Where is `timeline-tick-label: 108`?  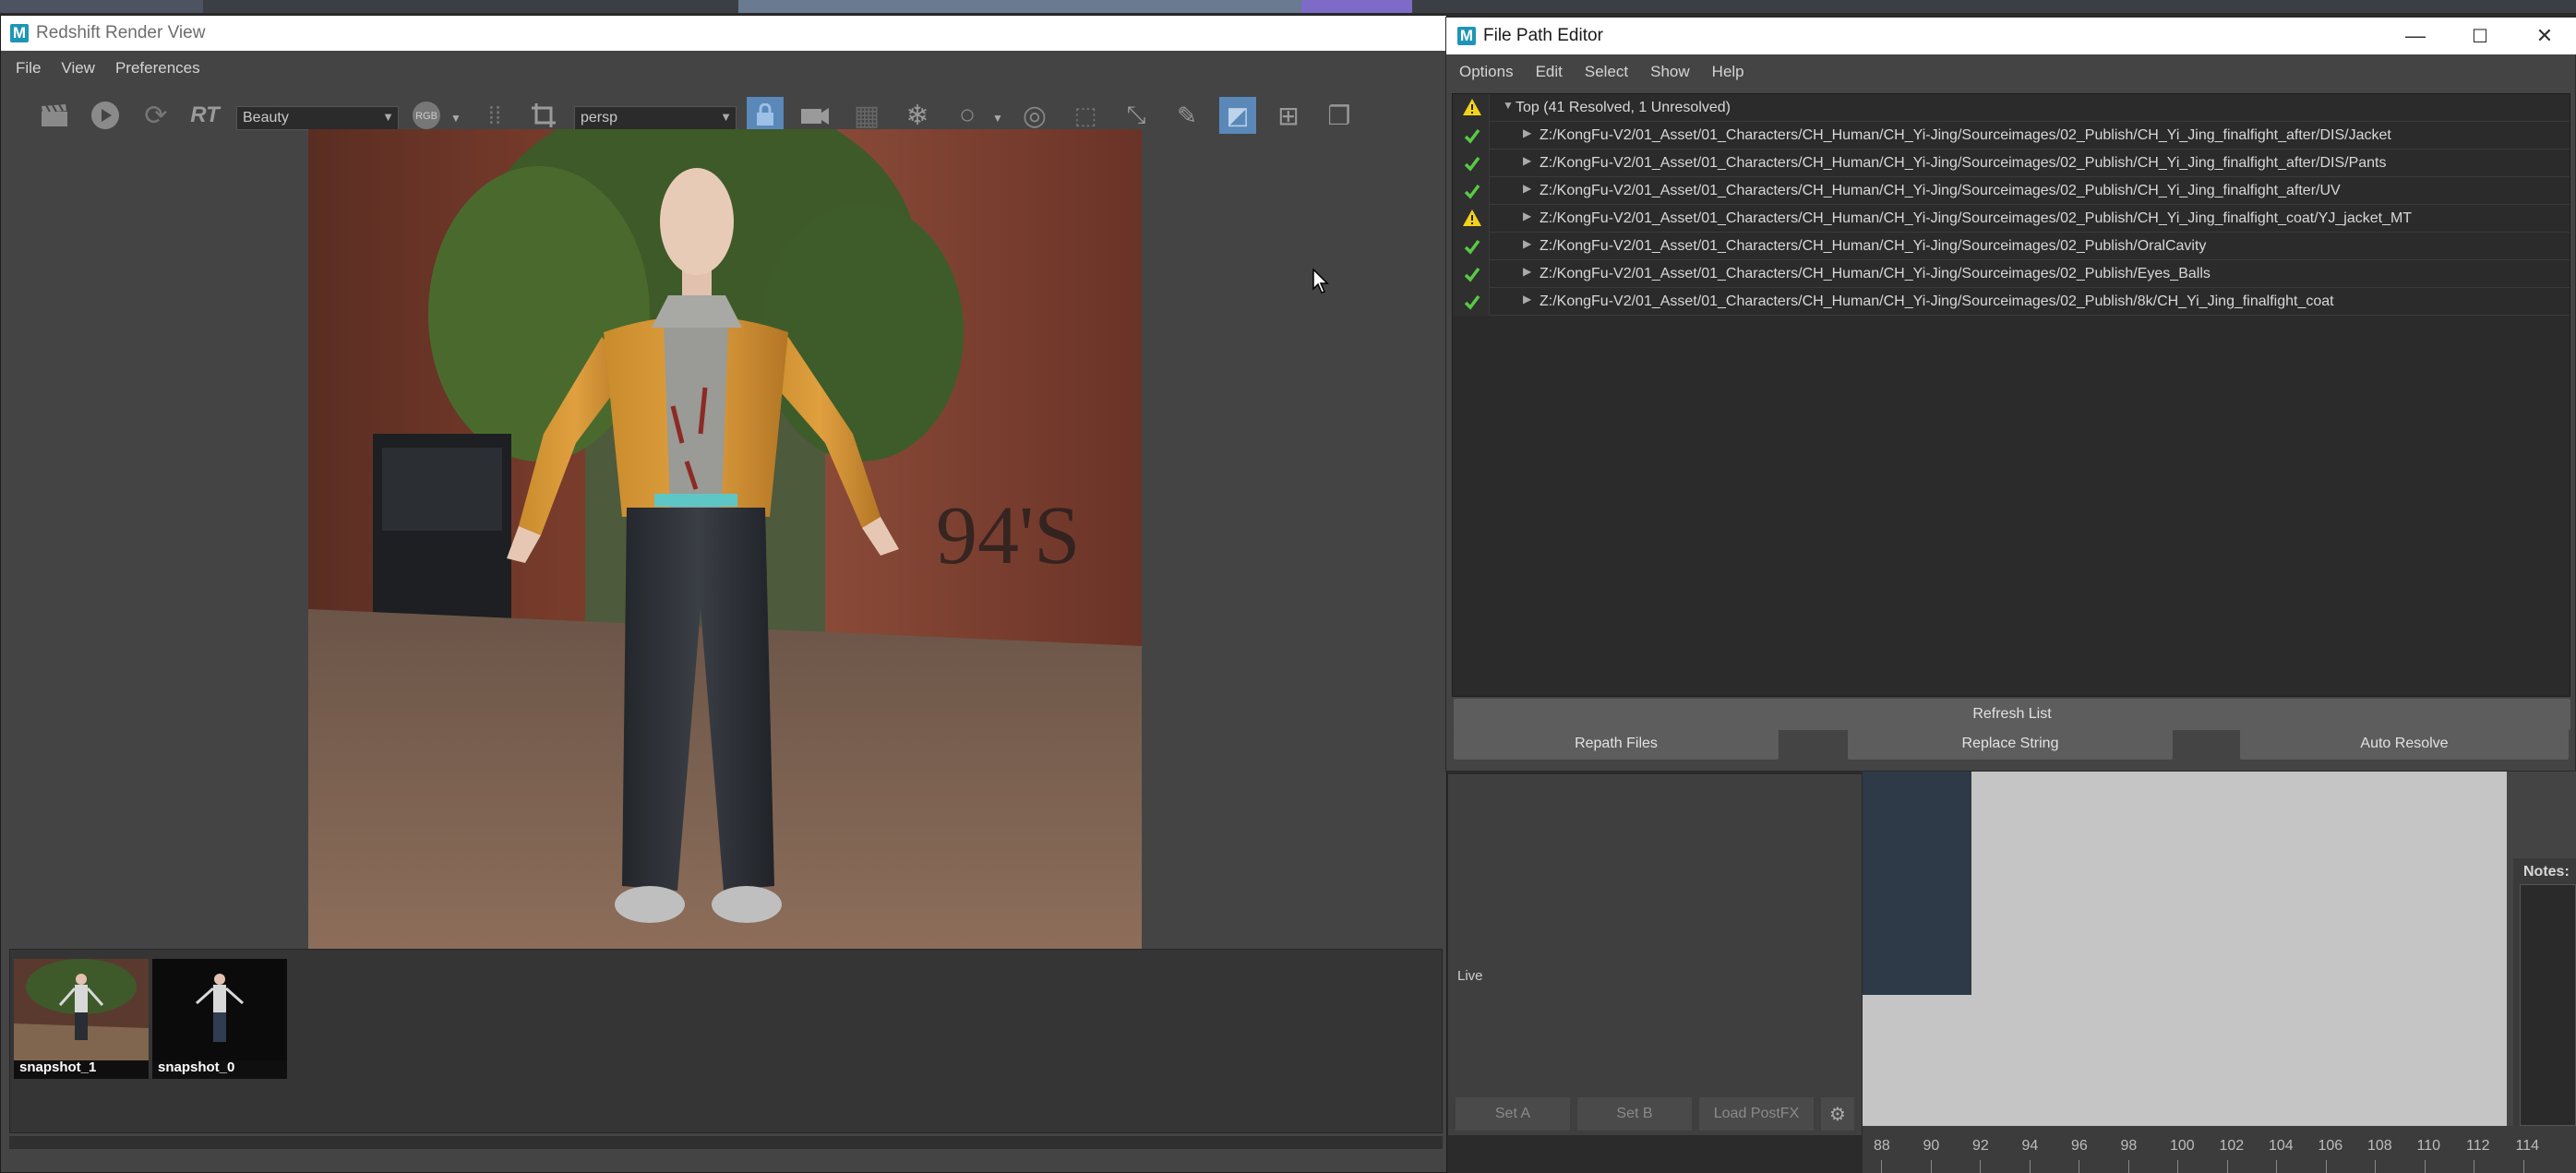 timeline-tick-label: 108 is located at coordinates (2380, 1146).